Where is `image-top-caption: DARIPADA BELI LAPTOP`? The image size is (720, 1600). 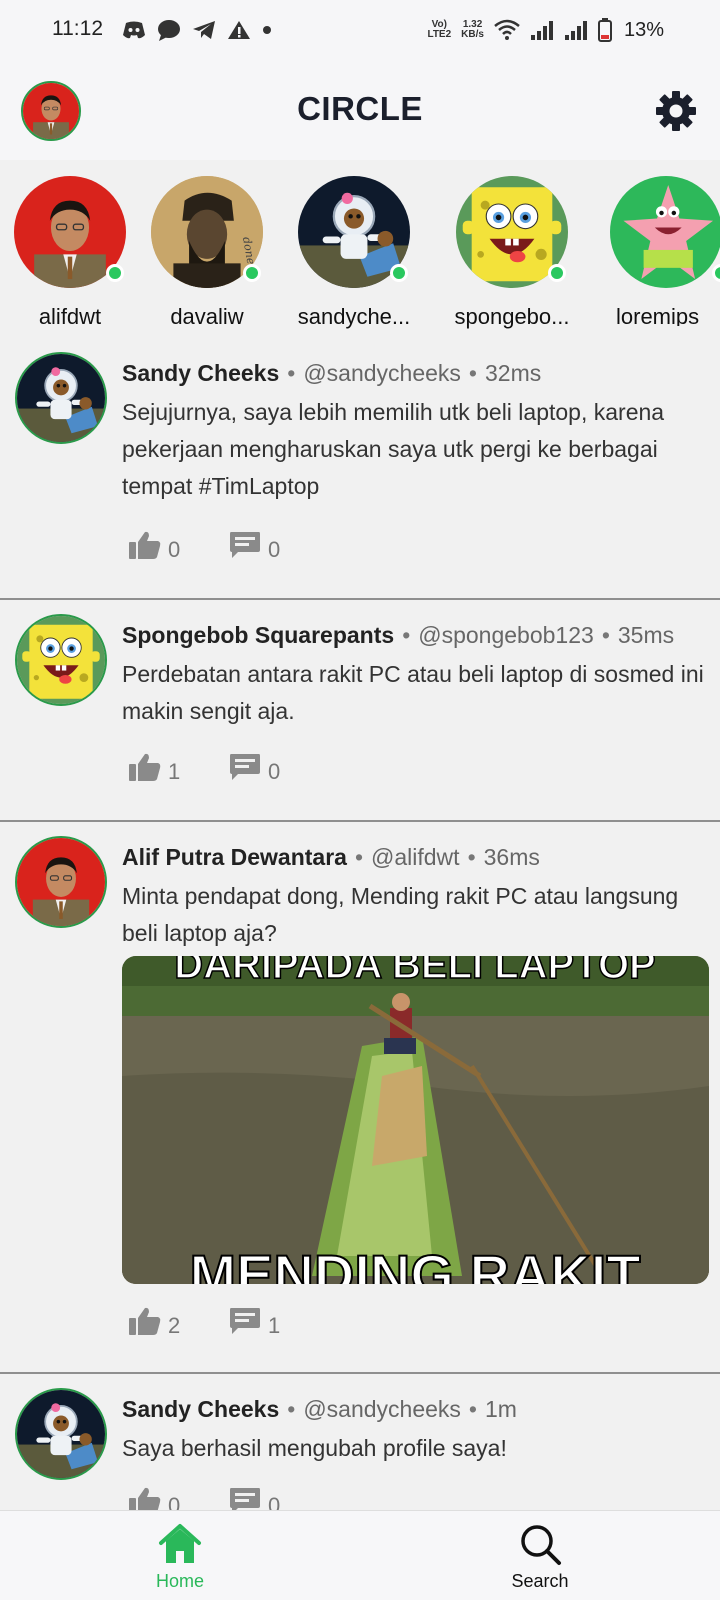 image-top-caption: DARIPADA BELI LAPTOP is located at coordinates (415, 971).